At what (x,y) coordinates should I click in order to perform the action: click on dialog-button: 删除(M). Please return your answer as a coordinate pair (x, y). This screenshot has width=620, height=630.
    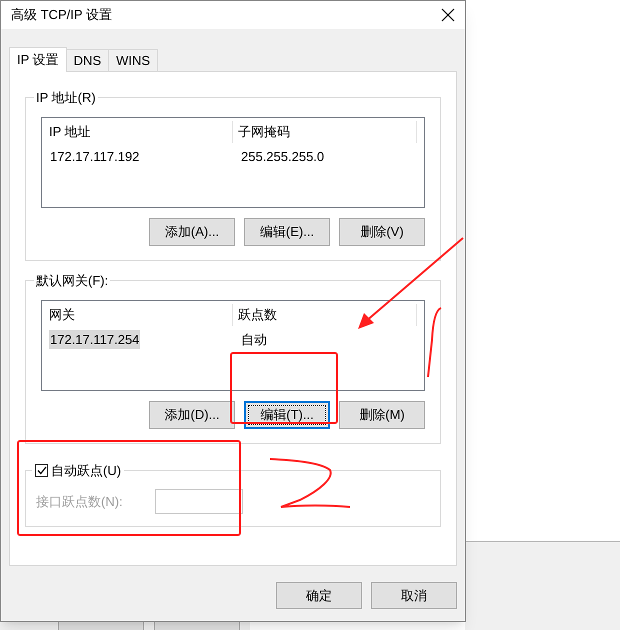
    Looking at the image, I should click on (382, 415).